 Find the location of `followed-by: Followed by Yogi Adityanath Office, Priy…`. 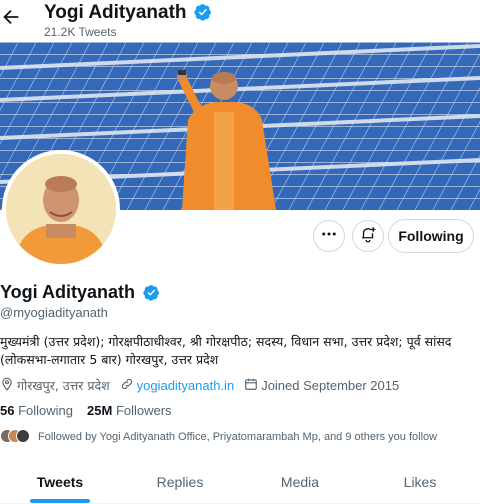

followed-by: Followed by Yogi Adityanath Office, Priy… is located at coordinates (218, 437).